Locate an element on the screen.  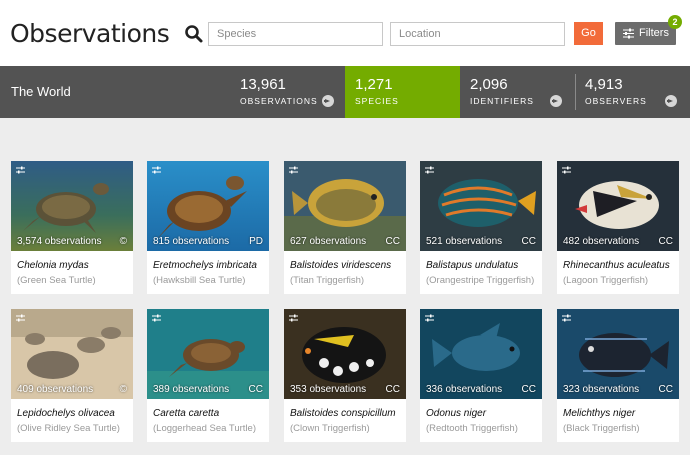
stat-species: 1,271 SPECIES is located at coordinates (402, 92).